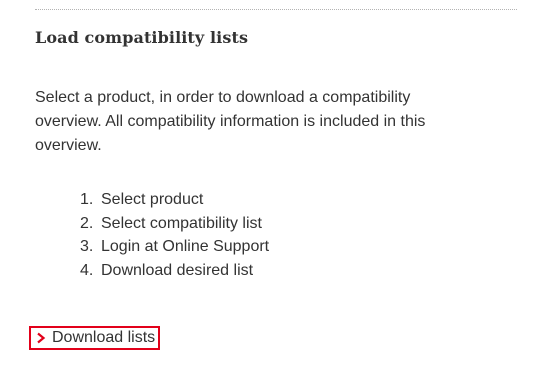  I want to click on step-item: 3. Login at Online Support, so click(174, 247).